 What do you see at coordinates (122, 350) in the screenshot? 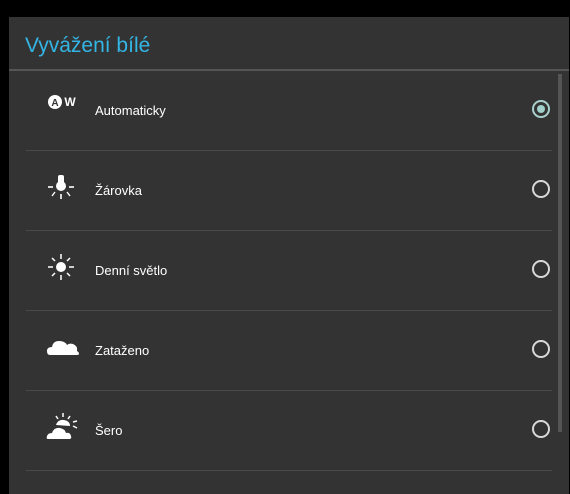
I see `option-label: Zataženo` at bounding box center [122, 350].